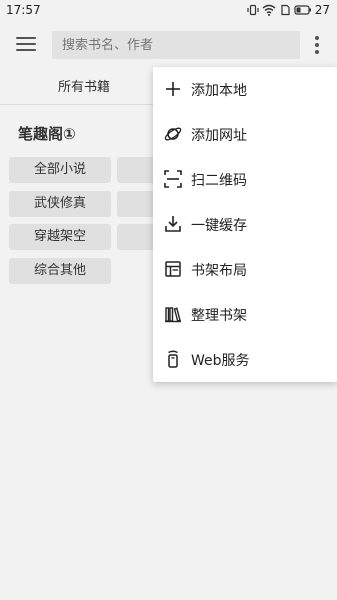 Image resolution: width=337 pixels, height=600 pixels. I want to click on menu-item-label: Web服务, so click(220, 361).